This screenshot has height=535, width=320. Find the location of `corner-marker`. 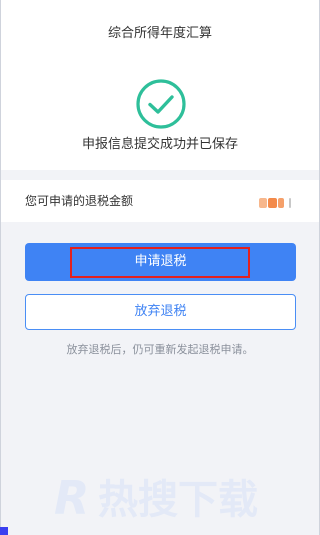

corner-marker is located at coordinates (4, 531).